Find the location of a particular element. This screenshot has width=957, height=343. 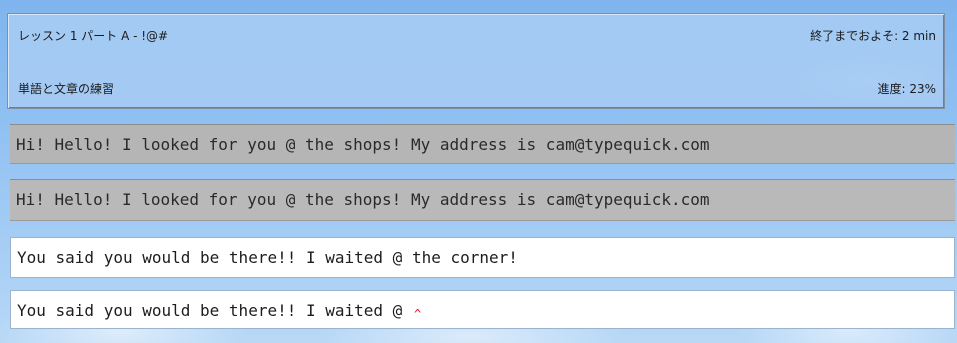

progress-indicator: 進度: 23% is located at coordinates (906, 89).